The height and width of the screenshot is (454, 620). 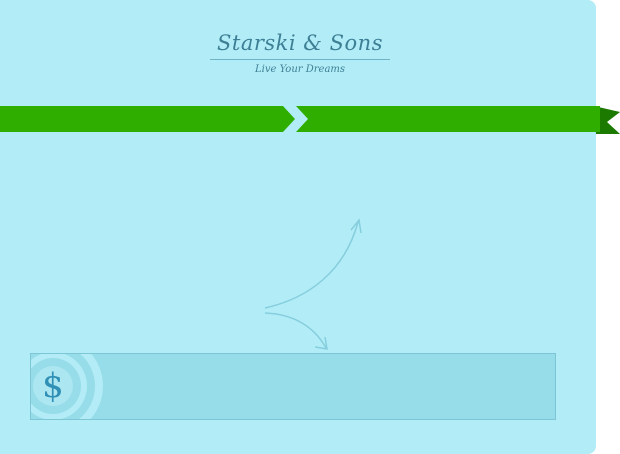 What do you see at coordinates (300, 69) in the screenshot?
I see `brand-tagline: Live Your Dreams` at bounding box center [300, 69].